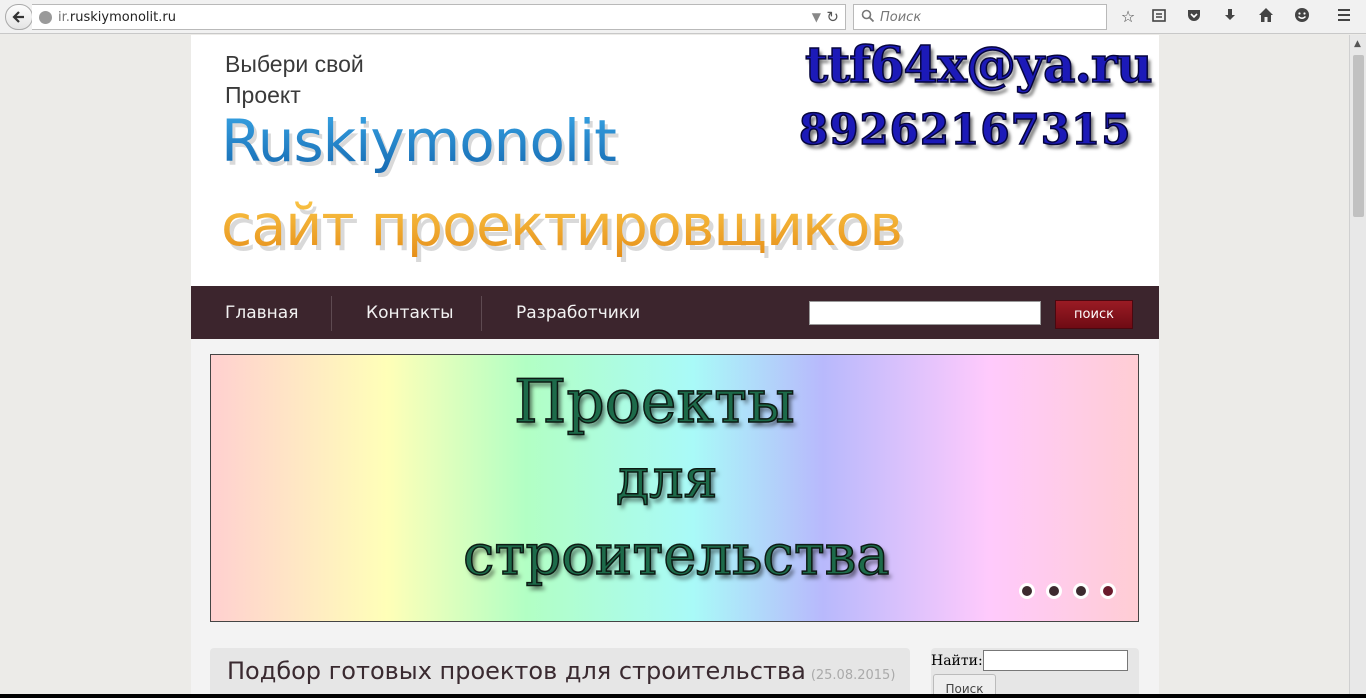 This screenshot has height=698, width=1366. I want to click on nav-search-input, so click(925, 313).